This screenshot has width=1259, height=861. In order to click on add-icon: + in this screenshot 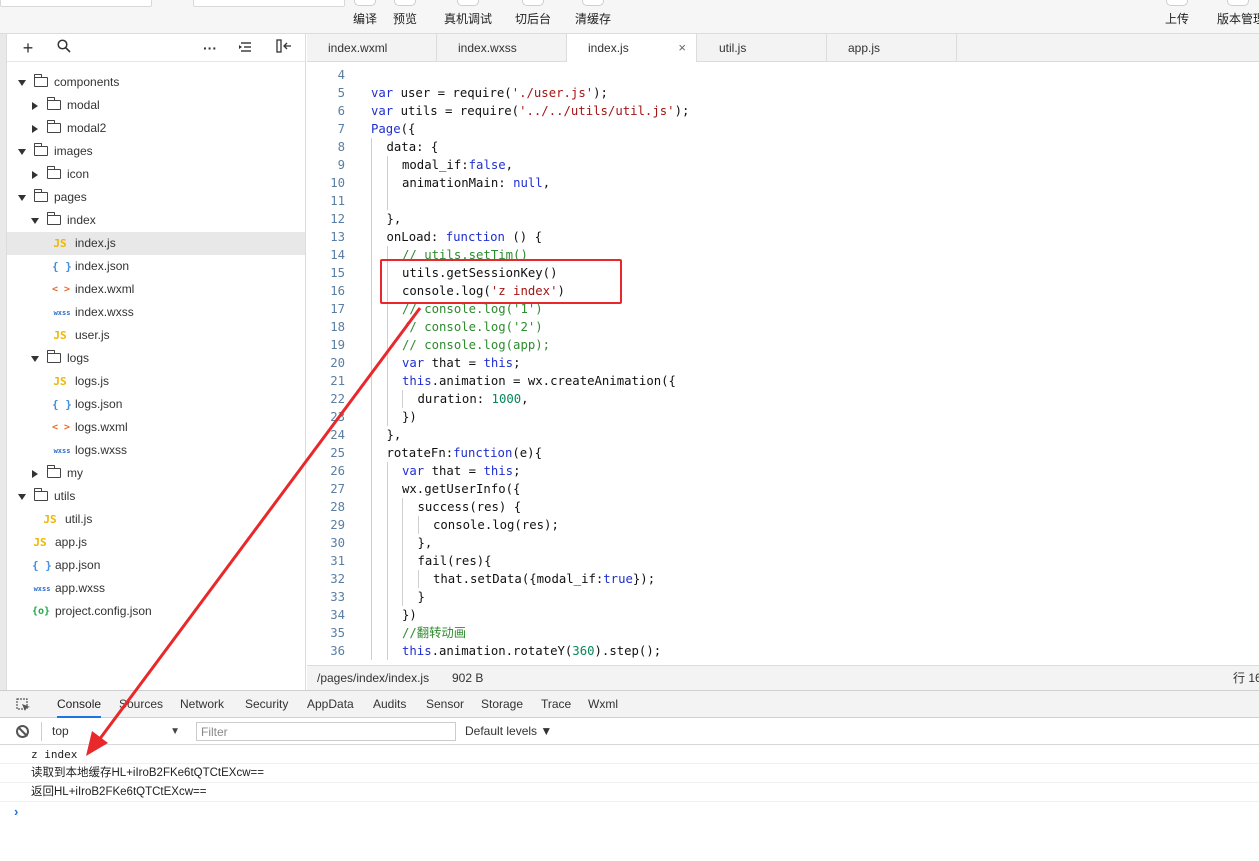, I will do `click(28, 48)`.